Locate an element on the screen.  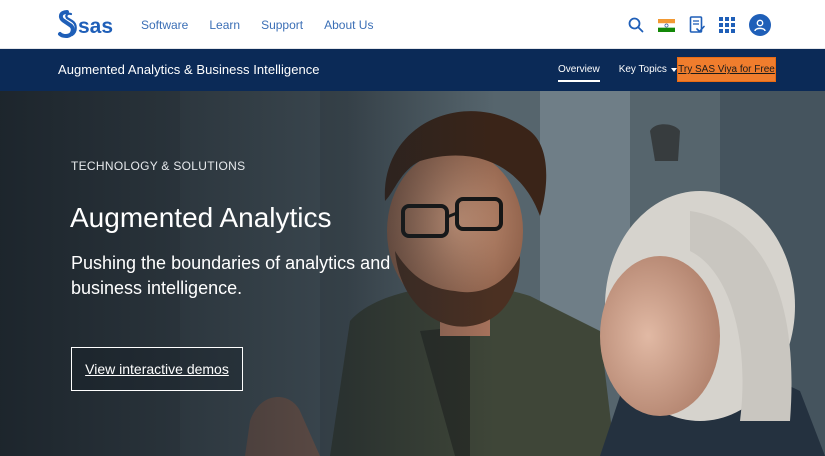
nav-support: Support is located at coordinates (282, 25).